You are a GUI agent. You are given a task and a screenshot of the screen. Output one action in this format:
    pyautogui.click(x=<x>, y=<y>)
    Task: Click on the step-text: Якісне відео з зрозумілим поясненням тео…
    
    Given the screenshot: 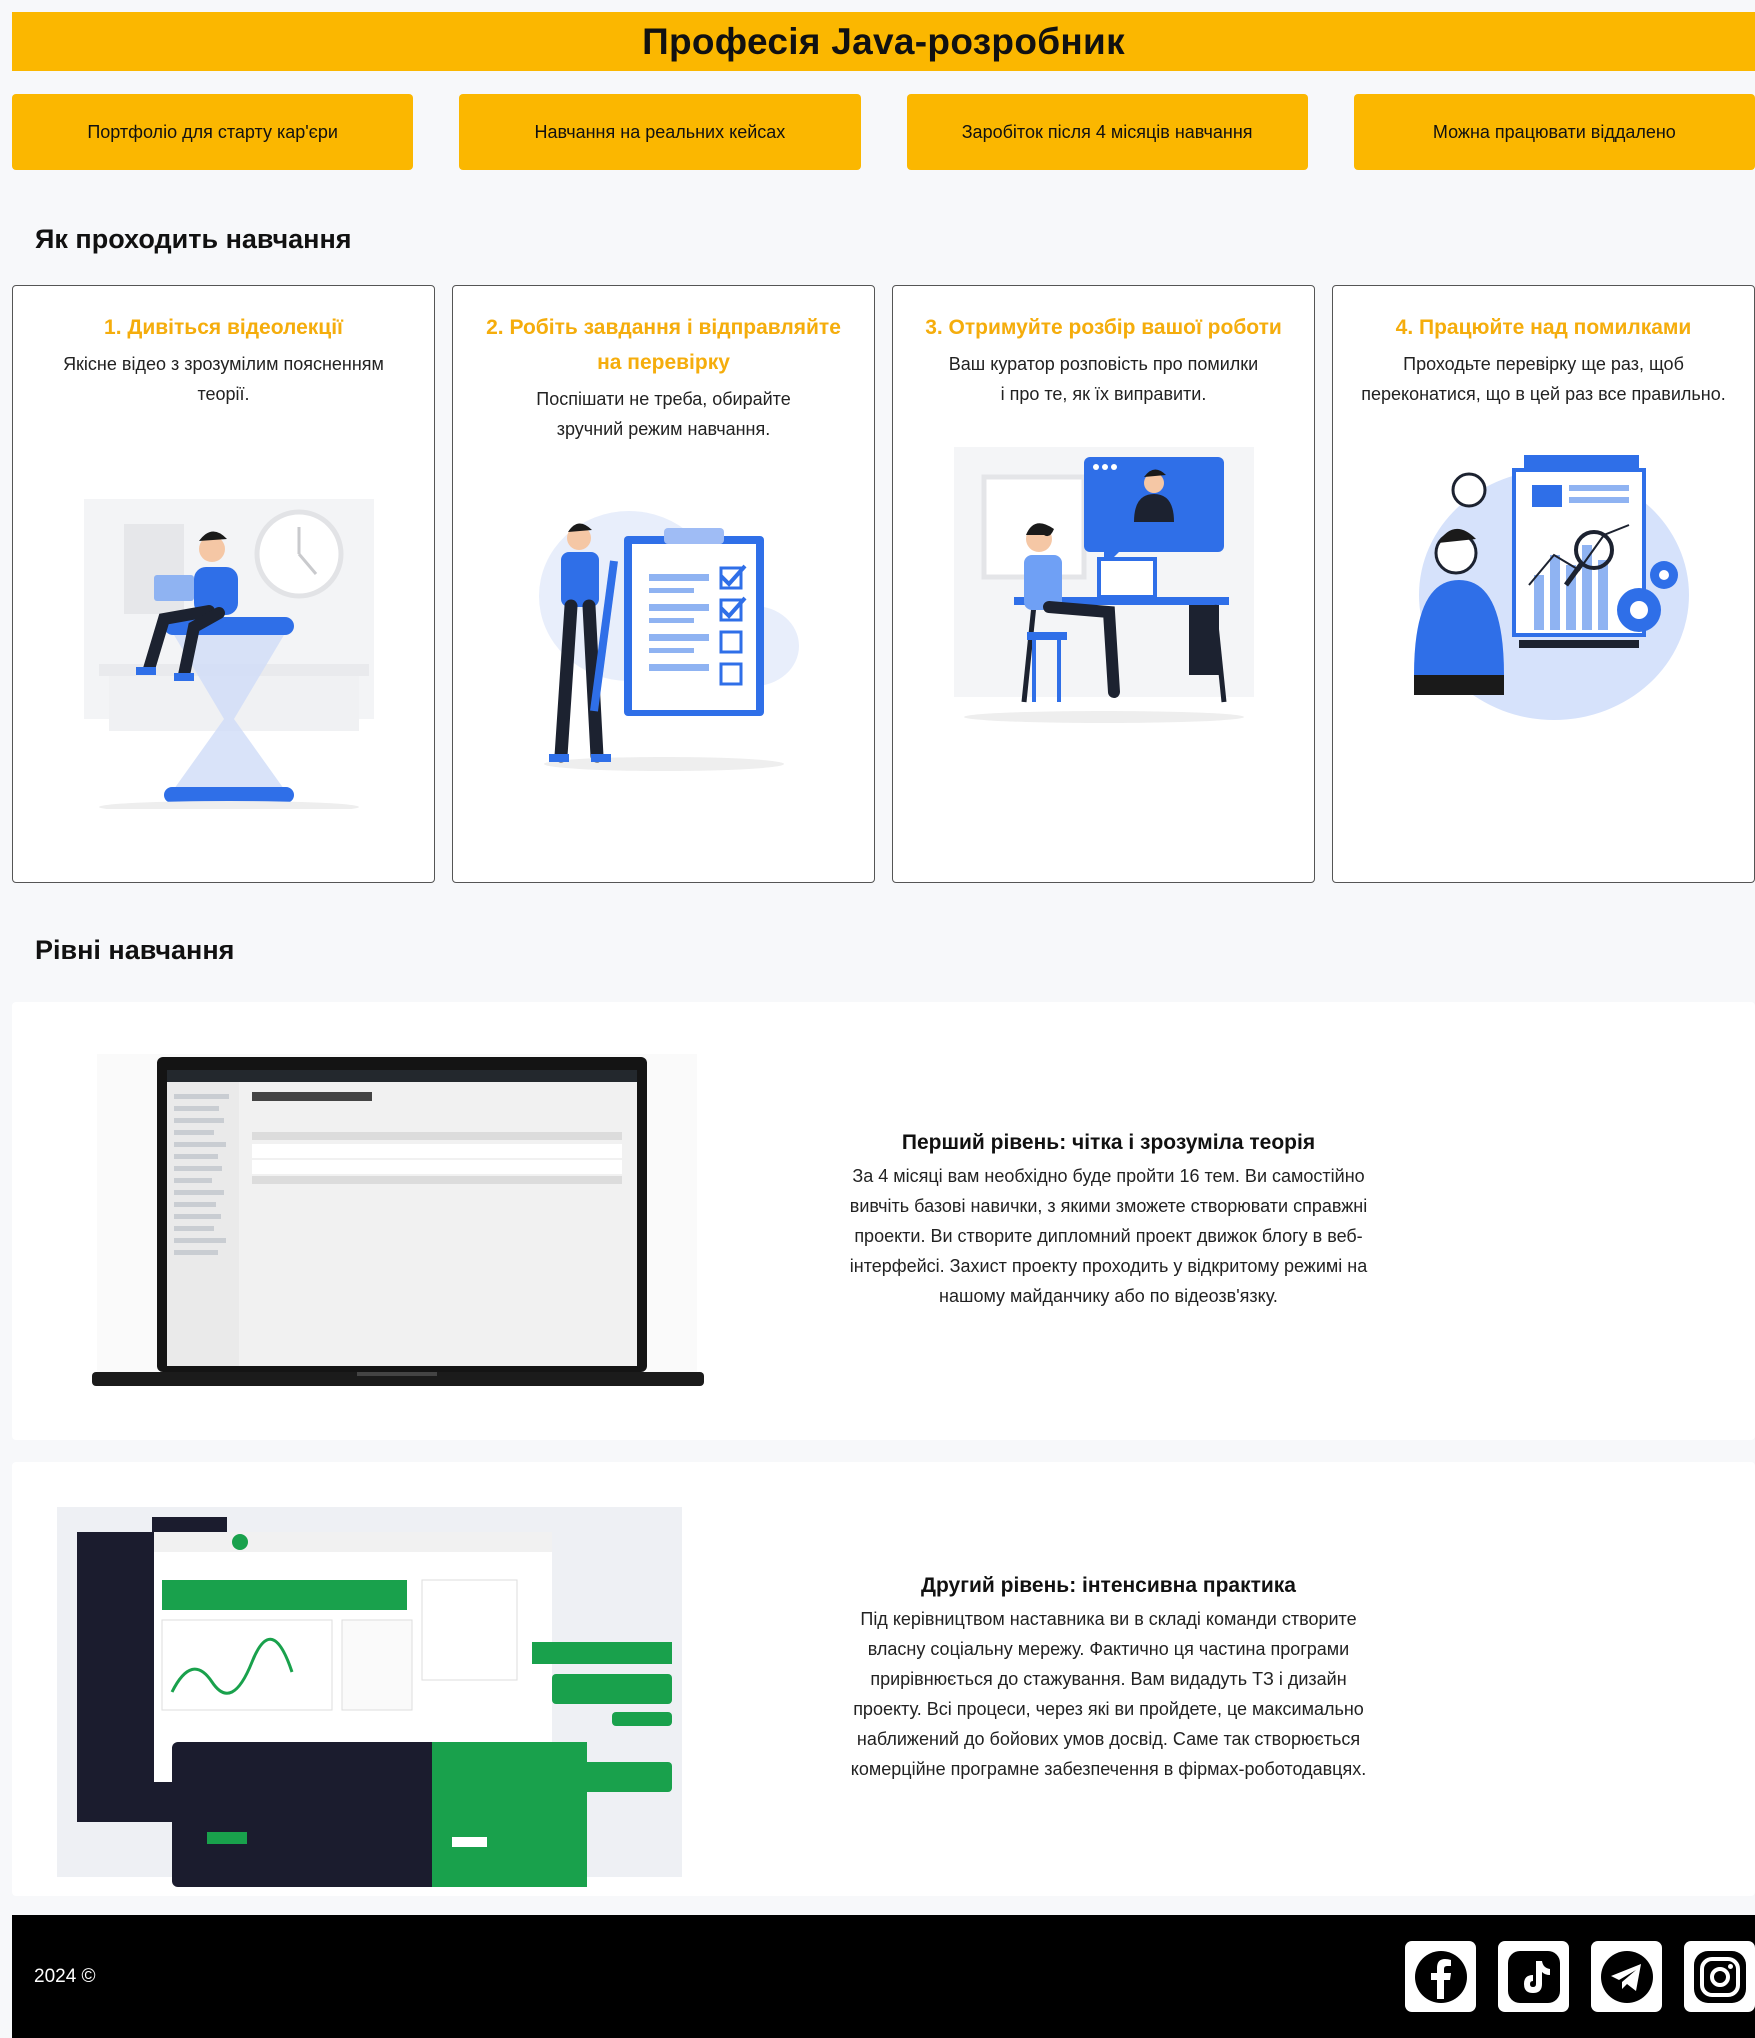 What is the action you would take?
    pyautogui.click(x=223, y=379)
    